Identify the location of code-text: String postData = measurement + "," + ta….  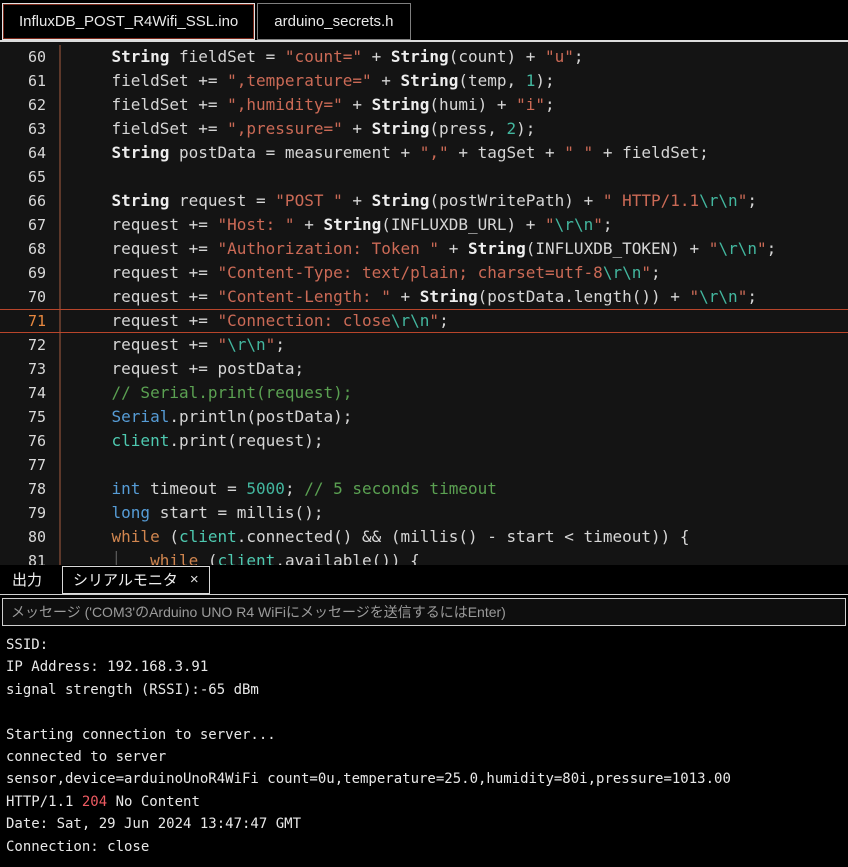
(453, 153).